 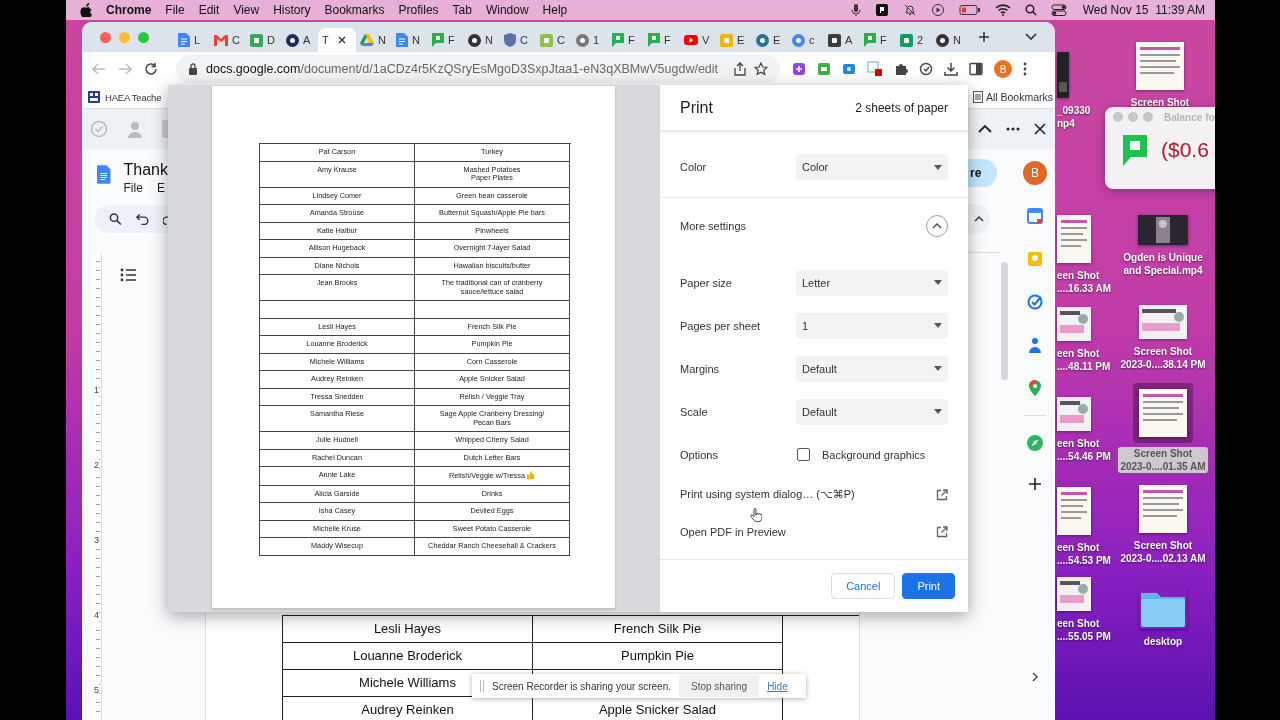 What do you see at coordinates (1084, 630) in the screenshot?
I see `file-label: een Shot ....55.05 PM` at bounding box center [1084, 630].